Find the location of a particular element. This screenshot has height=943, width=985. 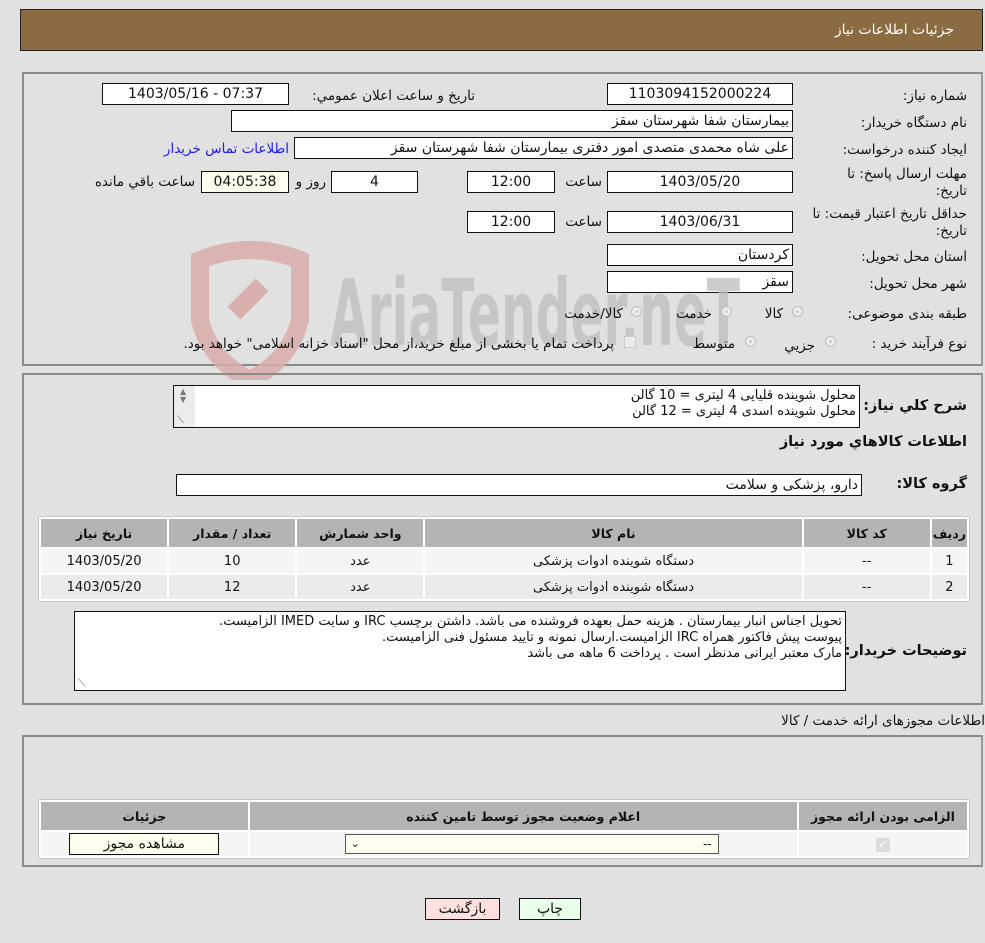

chevron-down-icon: ⌄ is located at coordinates (355, 843).